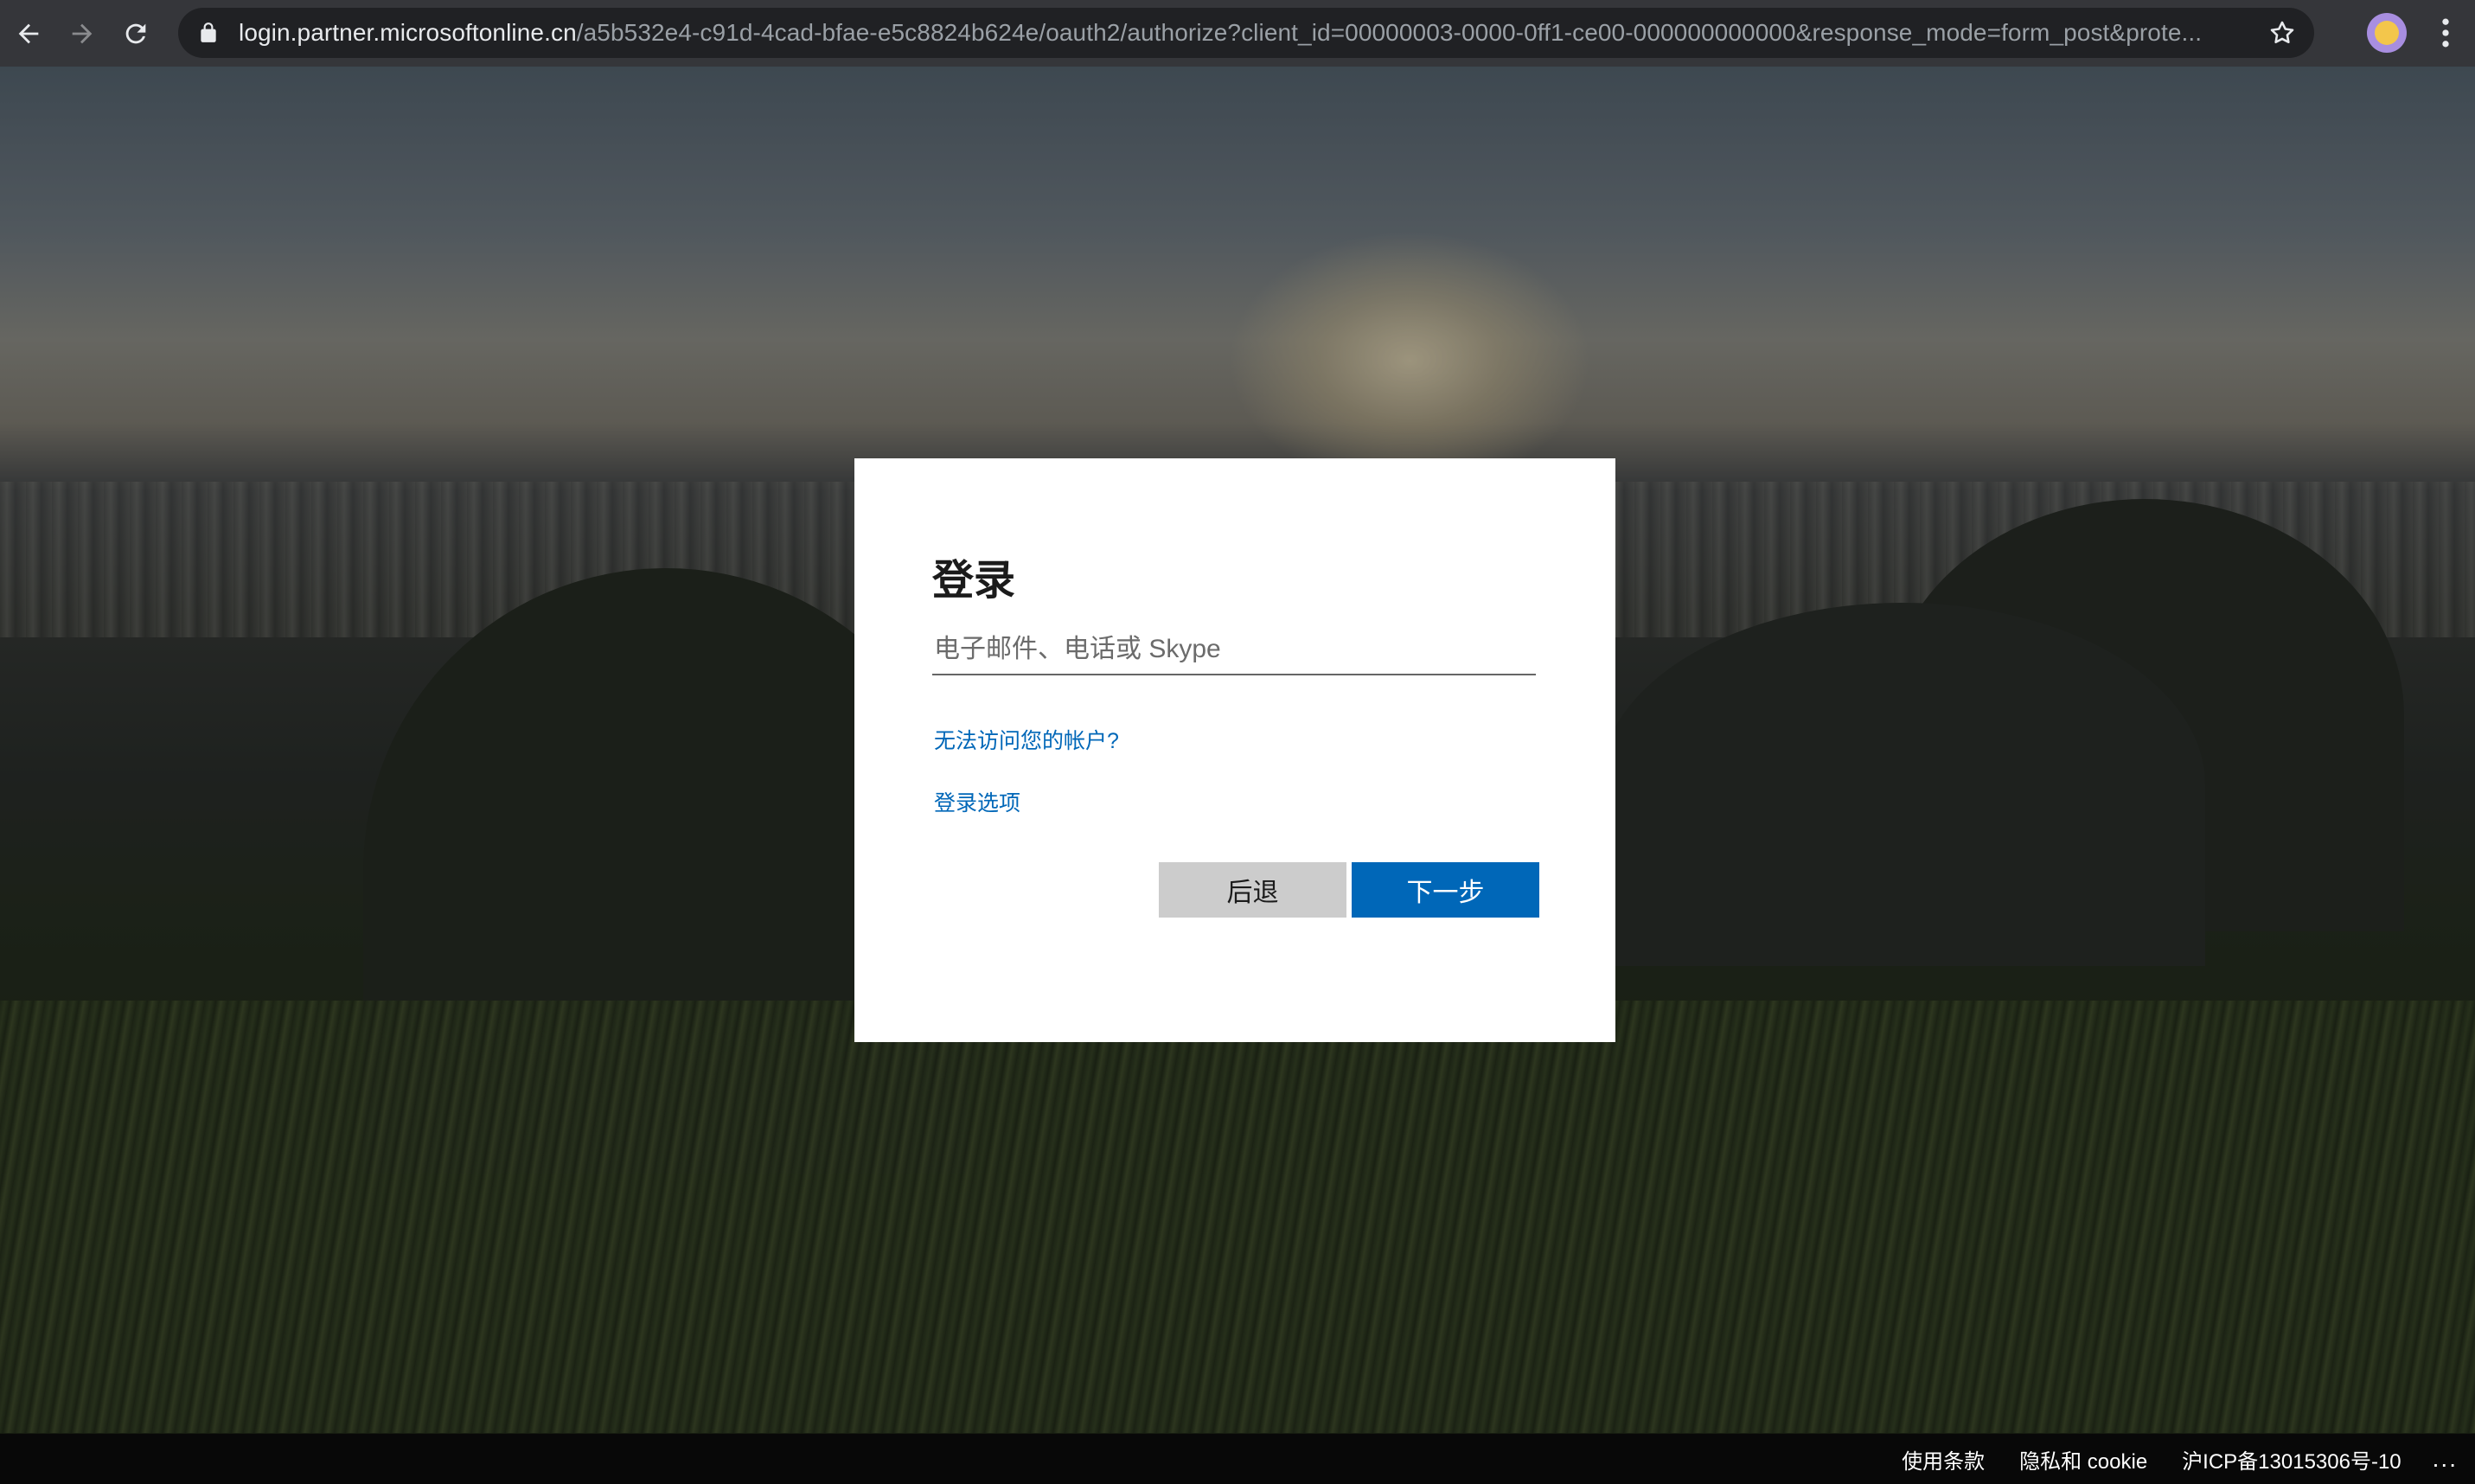 The width and height of the screenshot is (2475, 1484). I want to click on back-button, so click(28, 33).